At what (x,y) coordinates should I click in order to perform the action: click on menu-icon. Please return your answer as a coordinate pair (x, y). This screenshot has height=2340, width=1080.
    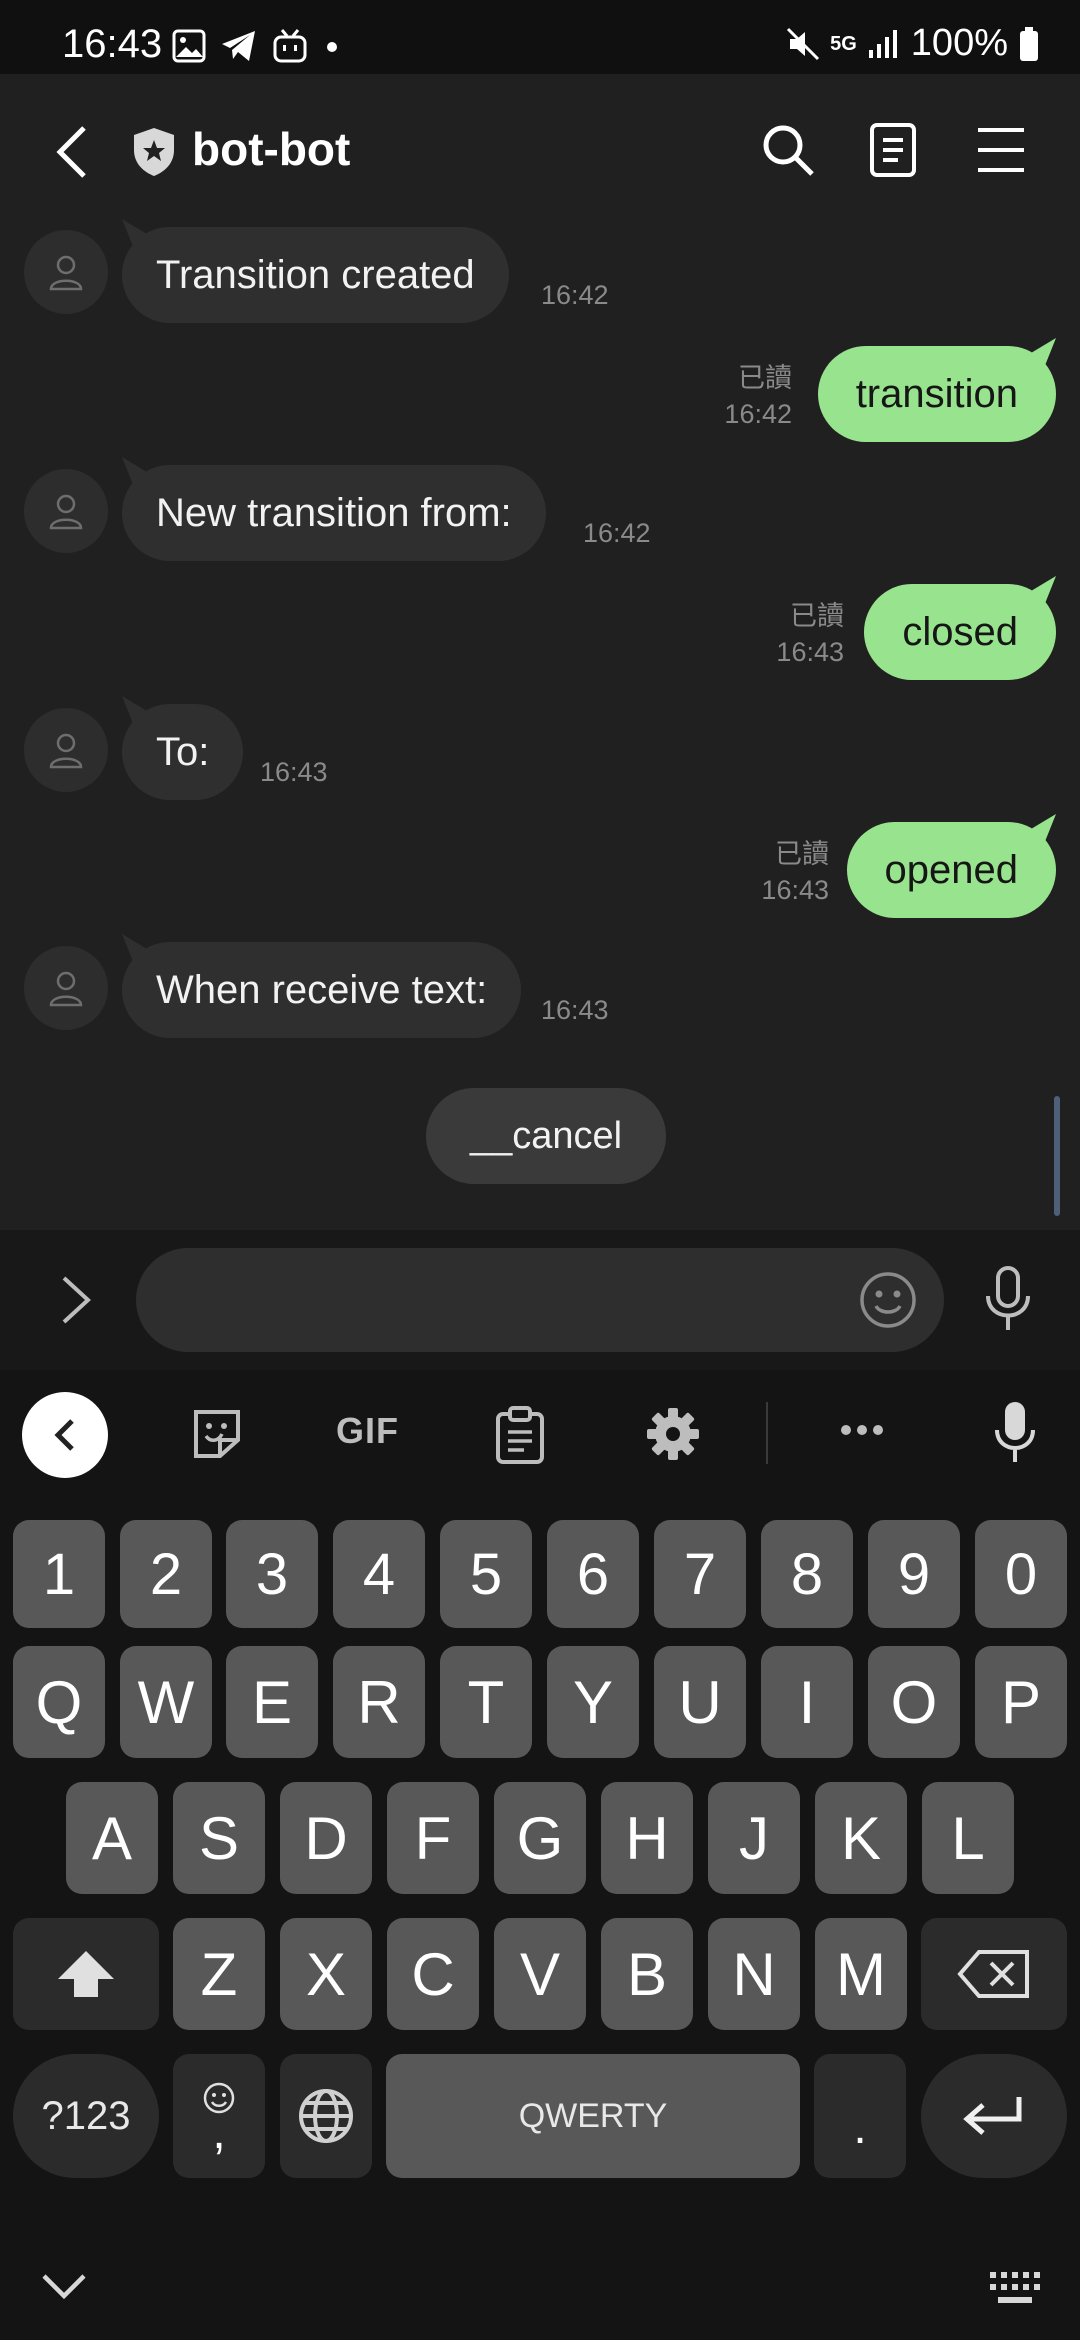
    Looking at the image, I should click on (1001, 150).